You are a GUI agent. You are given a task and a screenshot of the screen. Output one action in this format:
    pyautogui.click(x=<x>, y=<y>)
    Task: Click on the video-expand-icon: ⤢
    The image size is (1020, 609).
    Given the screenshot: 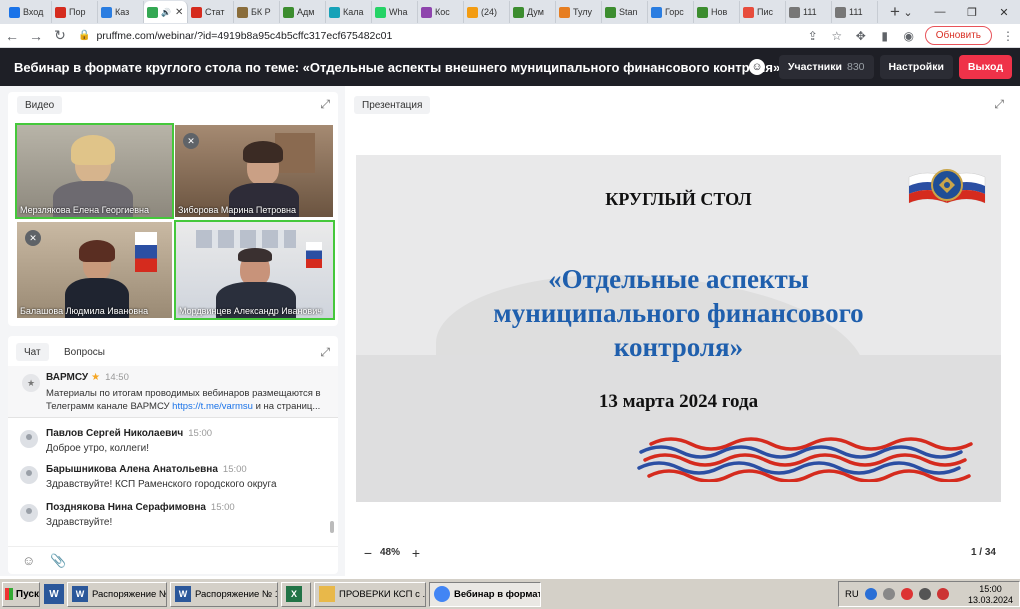 What is the action you would take?
    pyautogui.click(x=325, y=104)
    